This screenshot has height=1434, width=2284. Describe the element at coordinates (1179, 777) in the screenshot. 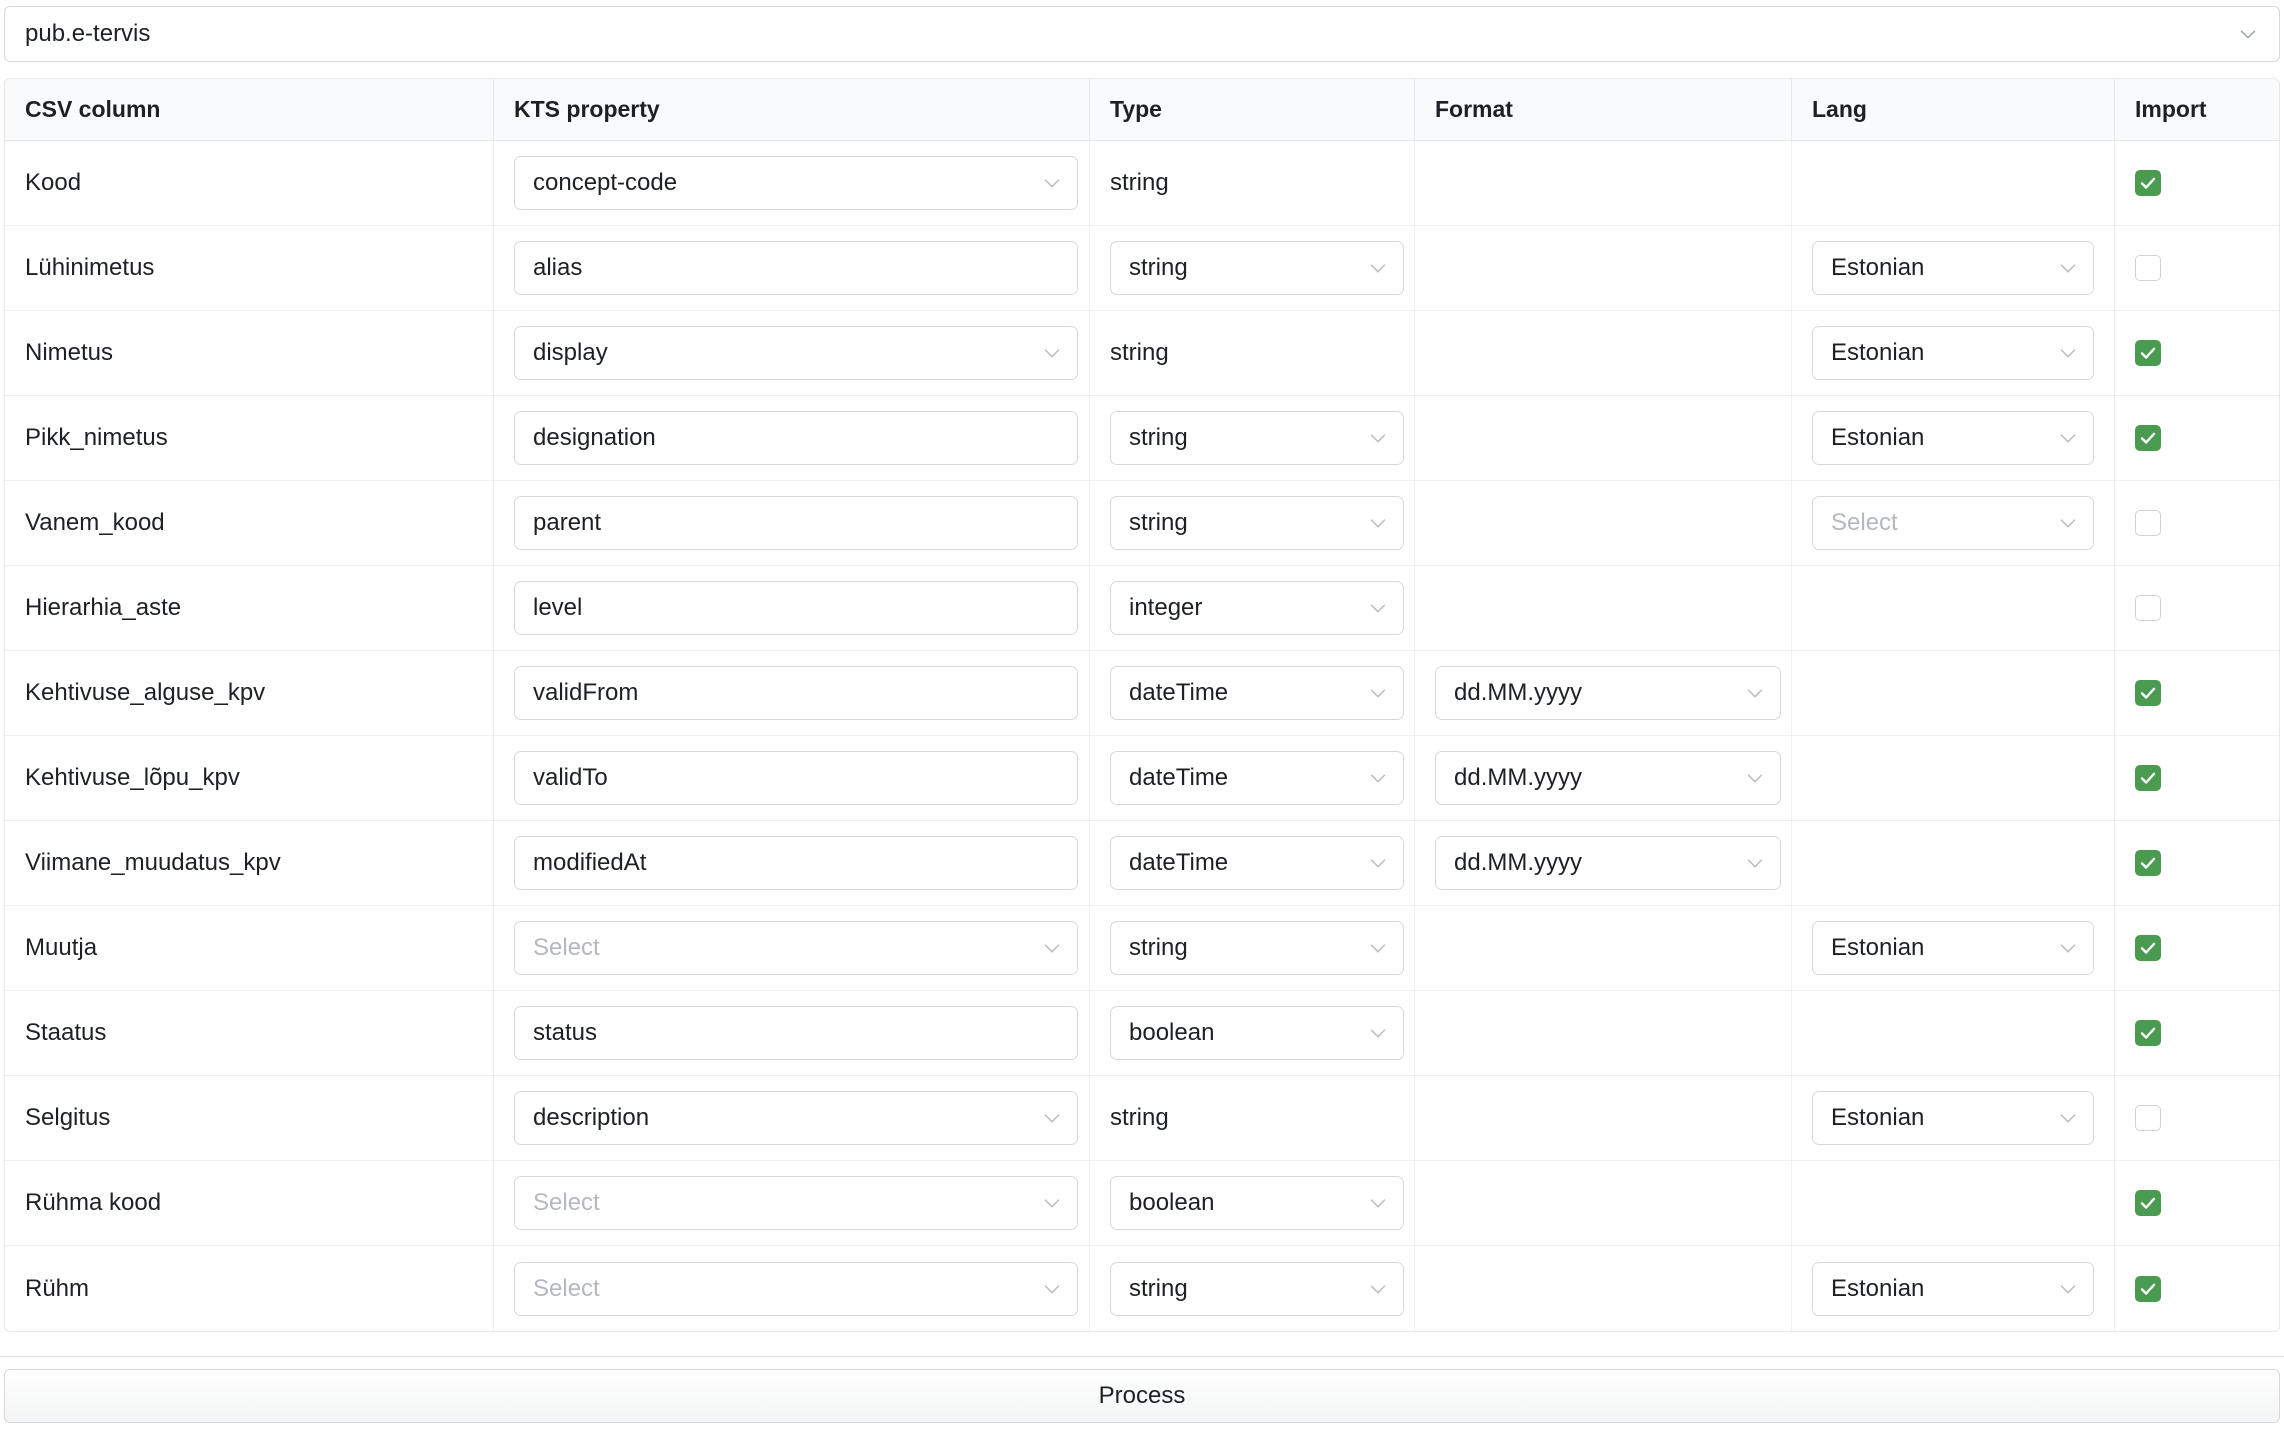

I see `type-select-value: dateTime` at that location.